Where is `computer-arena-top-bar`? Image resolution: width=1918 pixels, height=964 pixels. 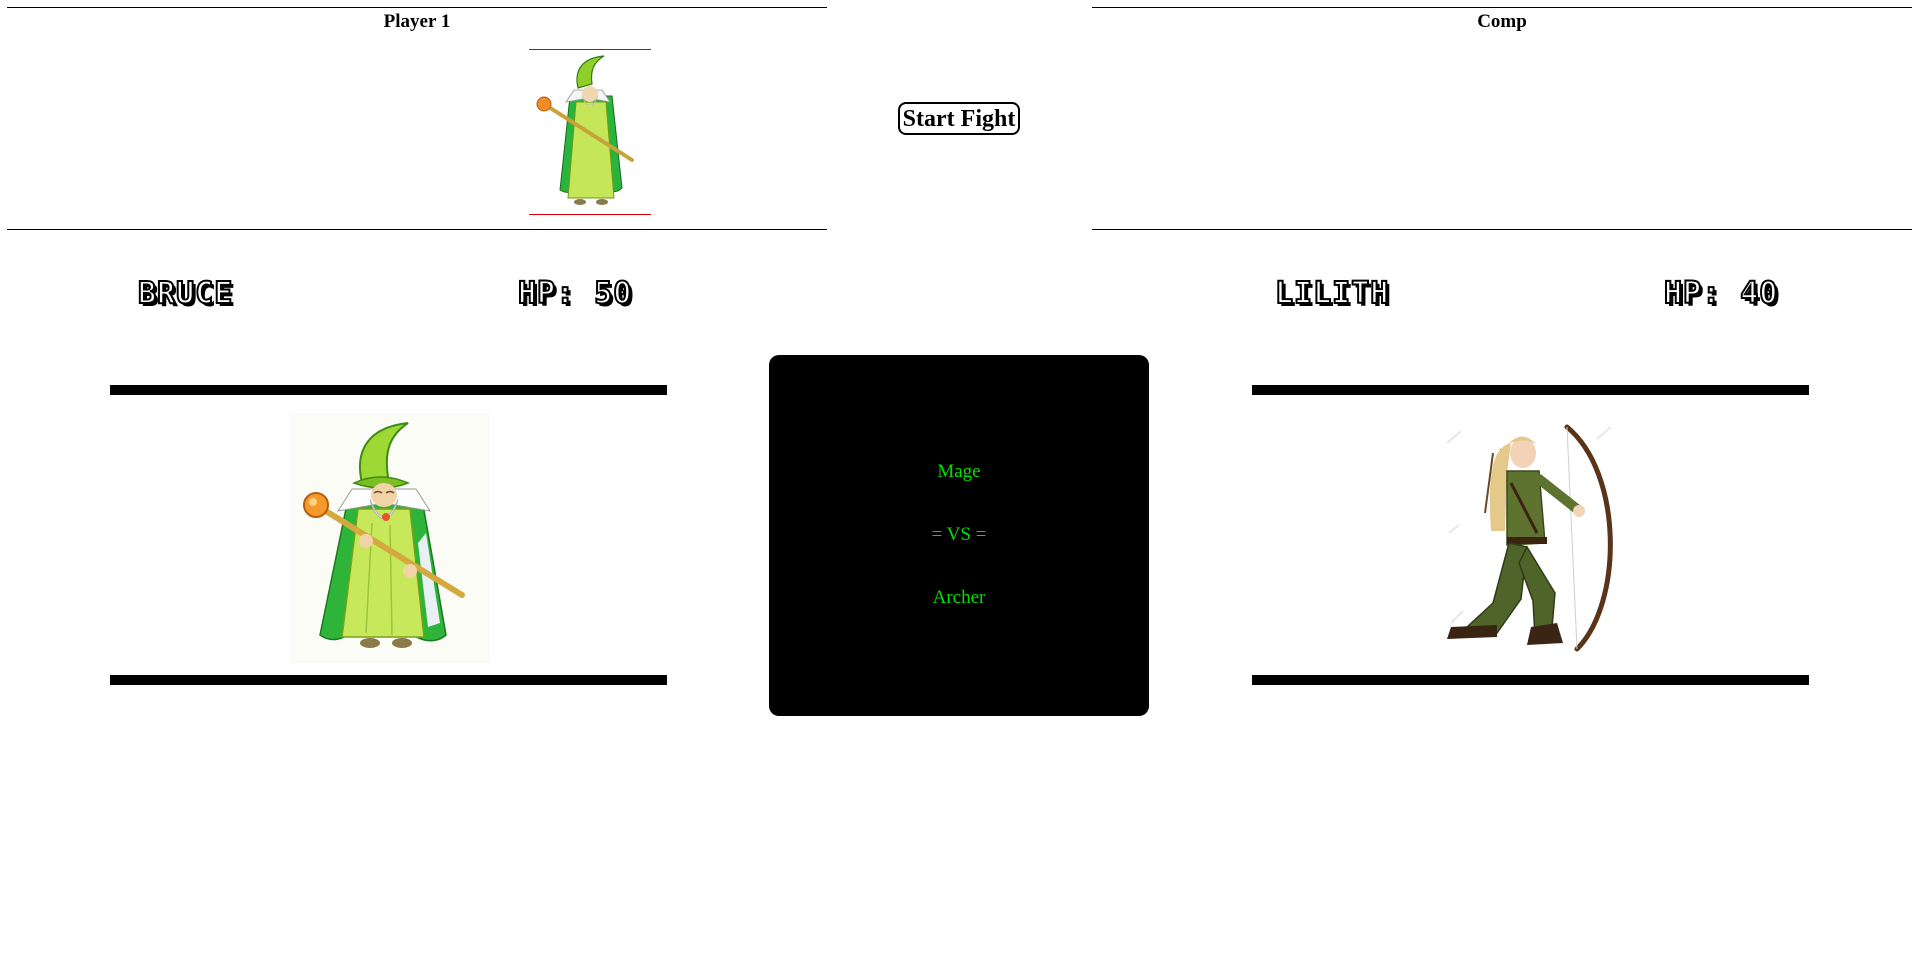 computer-arena-top-bar is located at coordinates (1530, 390).